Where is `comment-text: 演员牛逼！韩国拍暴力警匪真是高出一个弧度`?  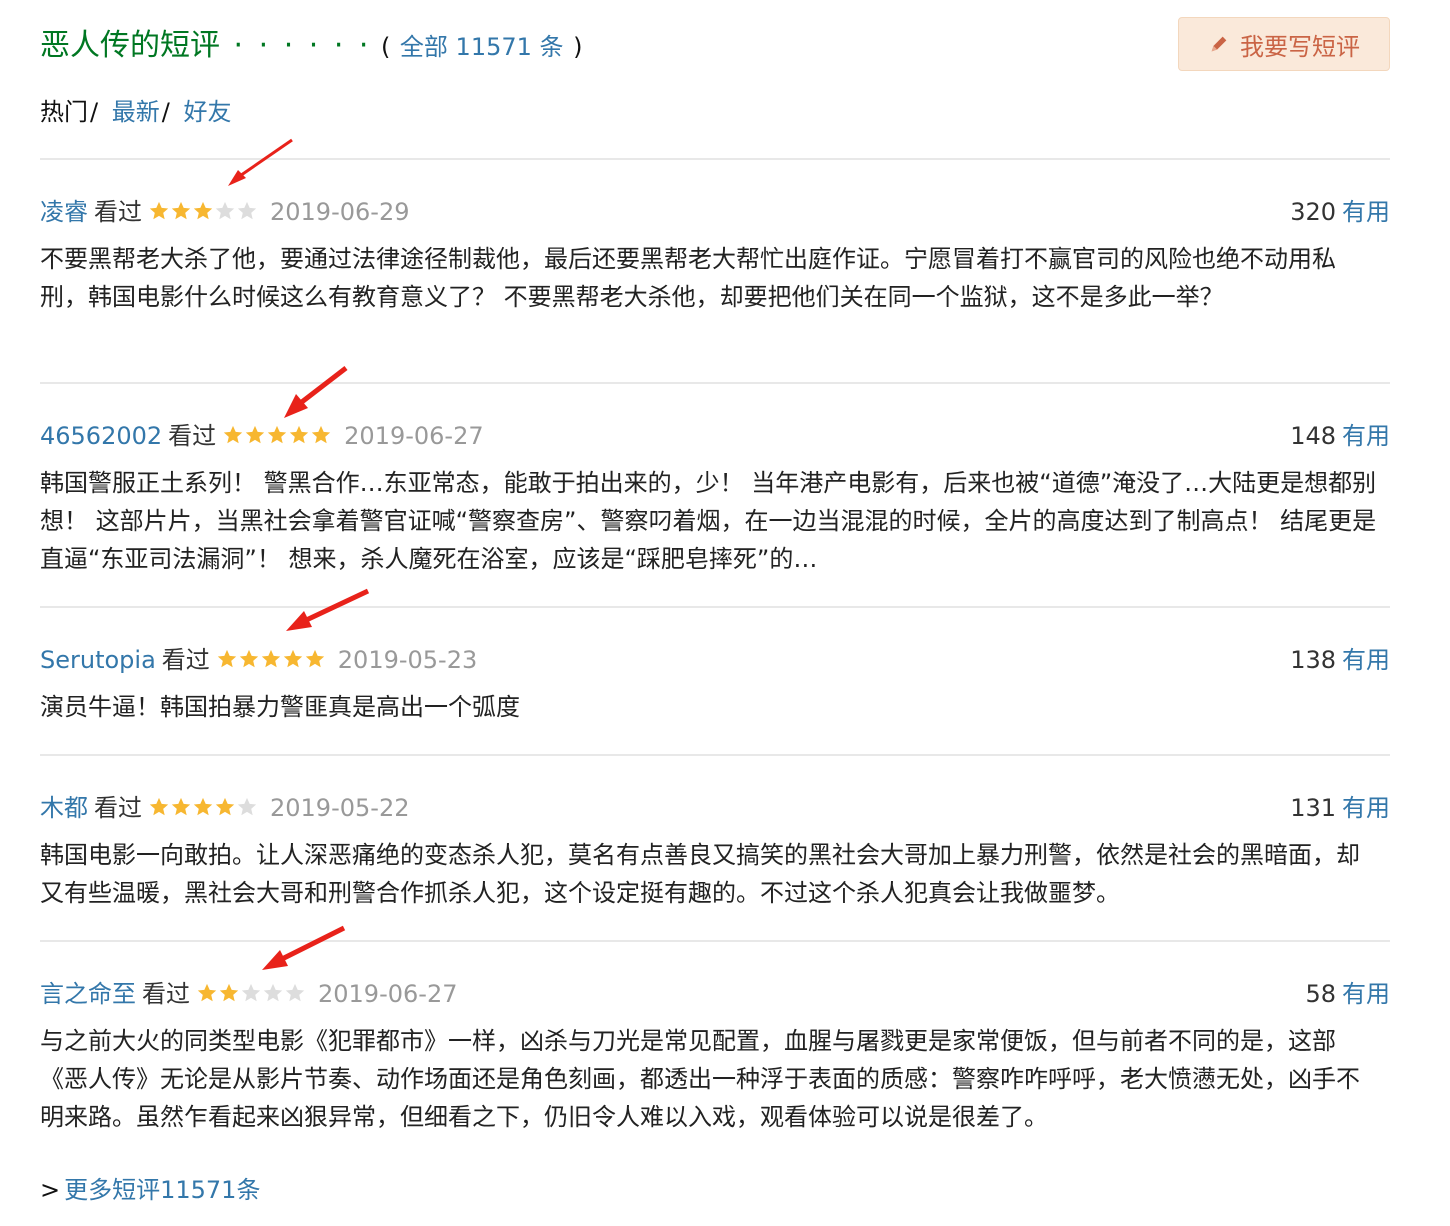 comment-text: 演员牛逼！韩国拍暴力警匪真是高出一个弧度 is located at coordinates (280, 707).